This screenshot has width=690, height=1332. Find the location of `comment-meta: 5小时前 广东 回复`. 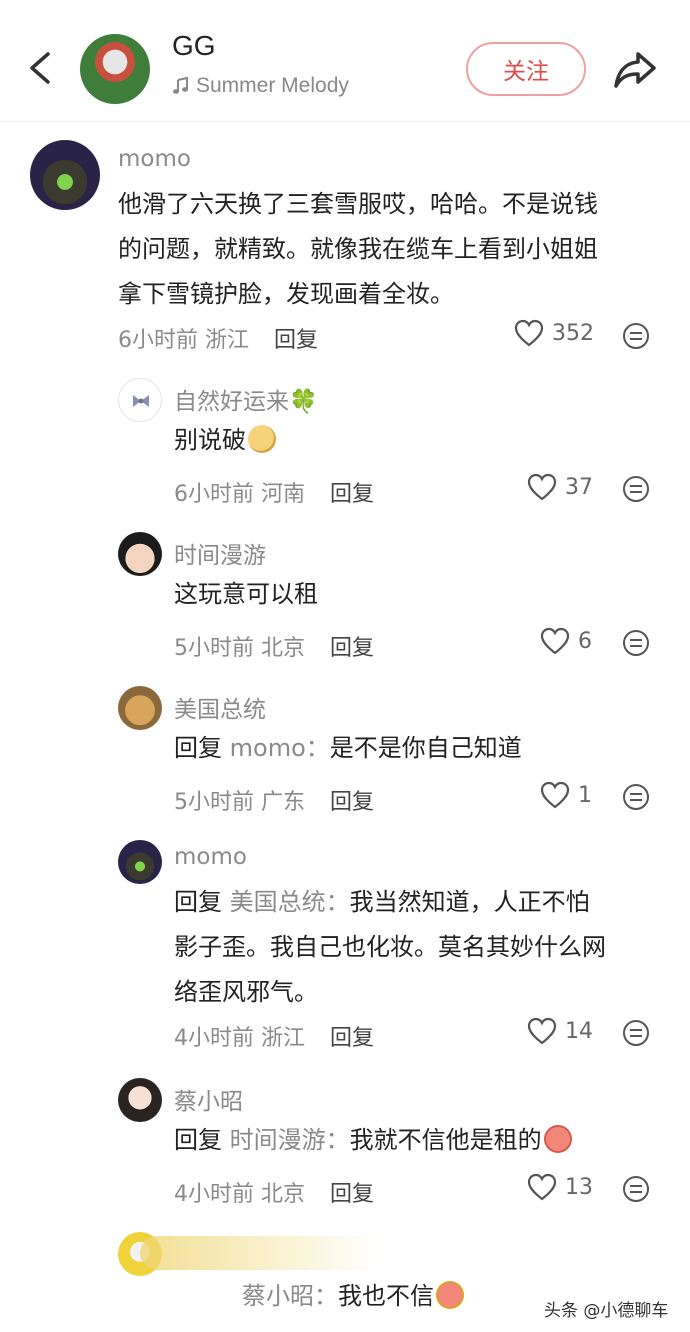

comment-meta: 5小时前 广东 回复 is located at coordinates (274, 800).